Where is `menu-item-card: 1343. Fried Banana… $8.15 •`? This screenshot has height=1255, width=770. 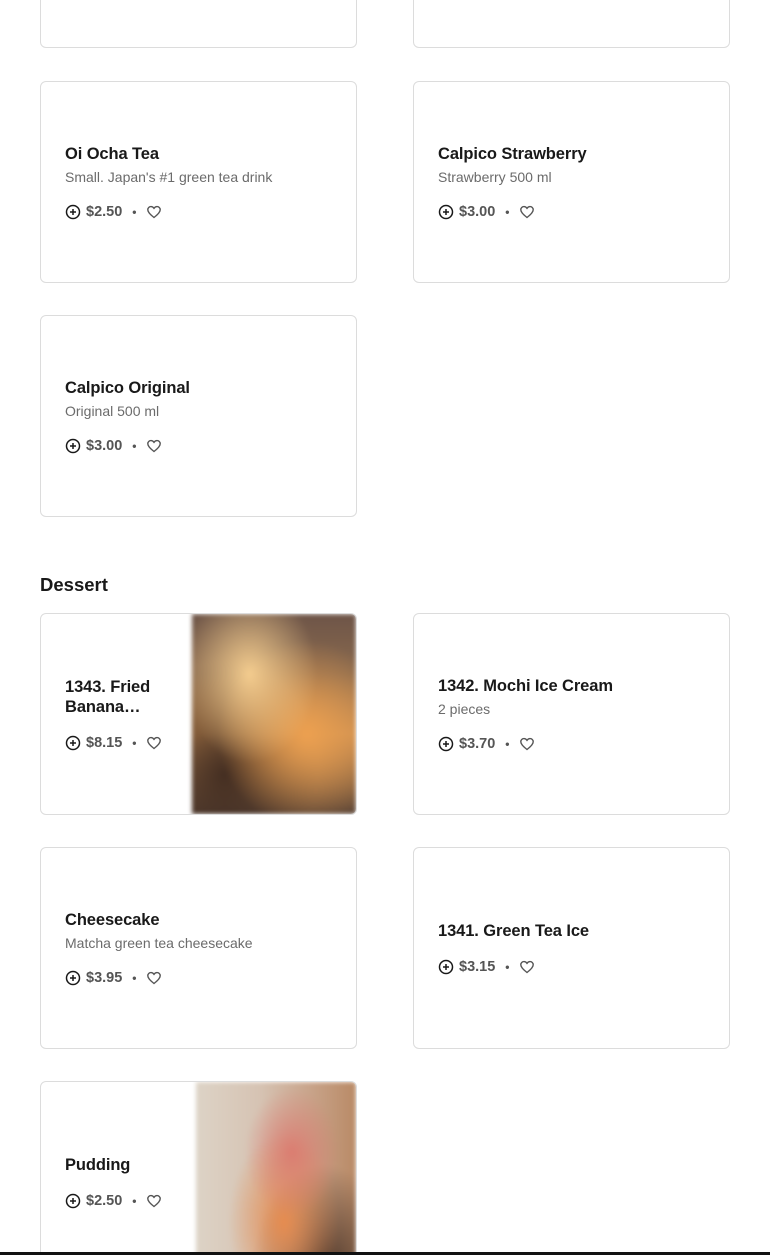
menu-item-card: 1343. Fried Banana… $8.15 • is located at coordinates (198, 714).